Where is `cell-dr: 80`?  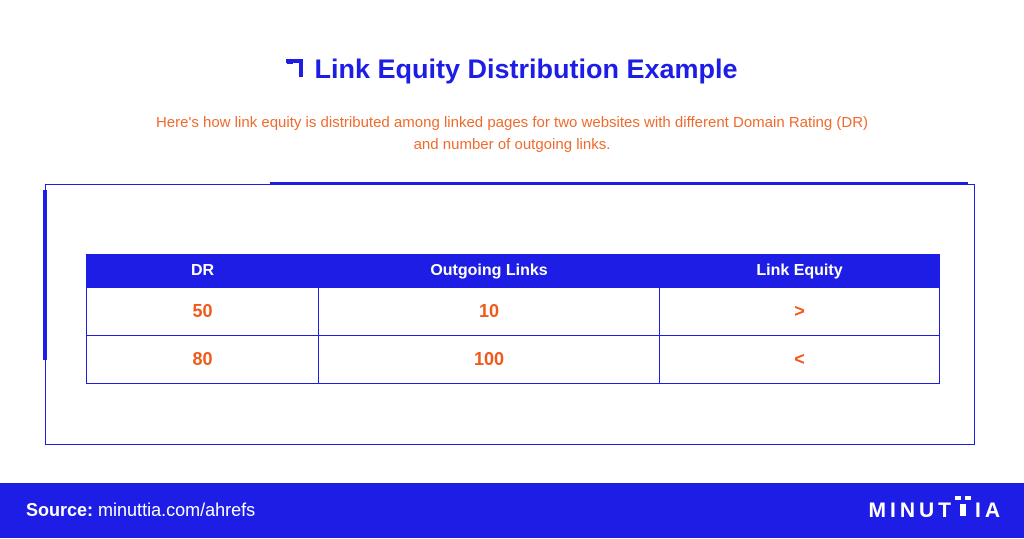 cell-dr: 80 is located at coordinates (202, 359).